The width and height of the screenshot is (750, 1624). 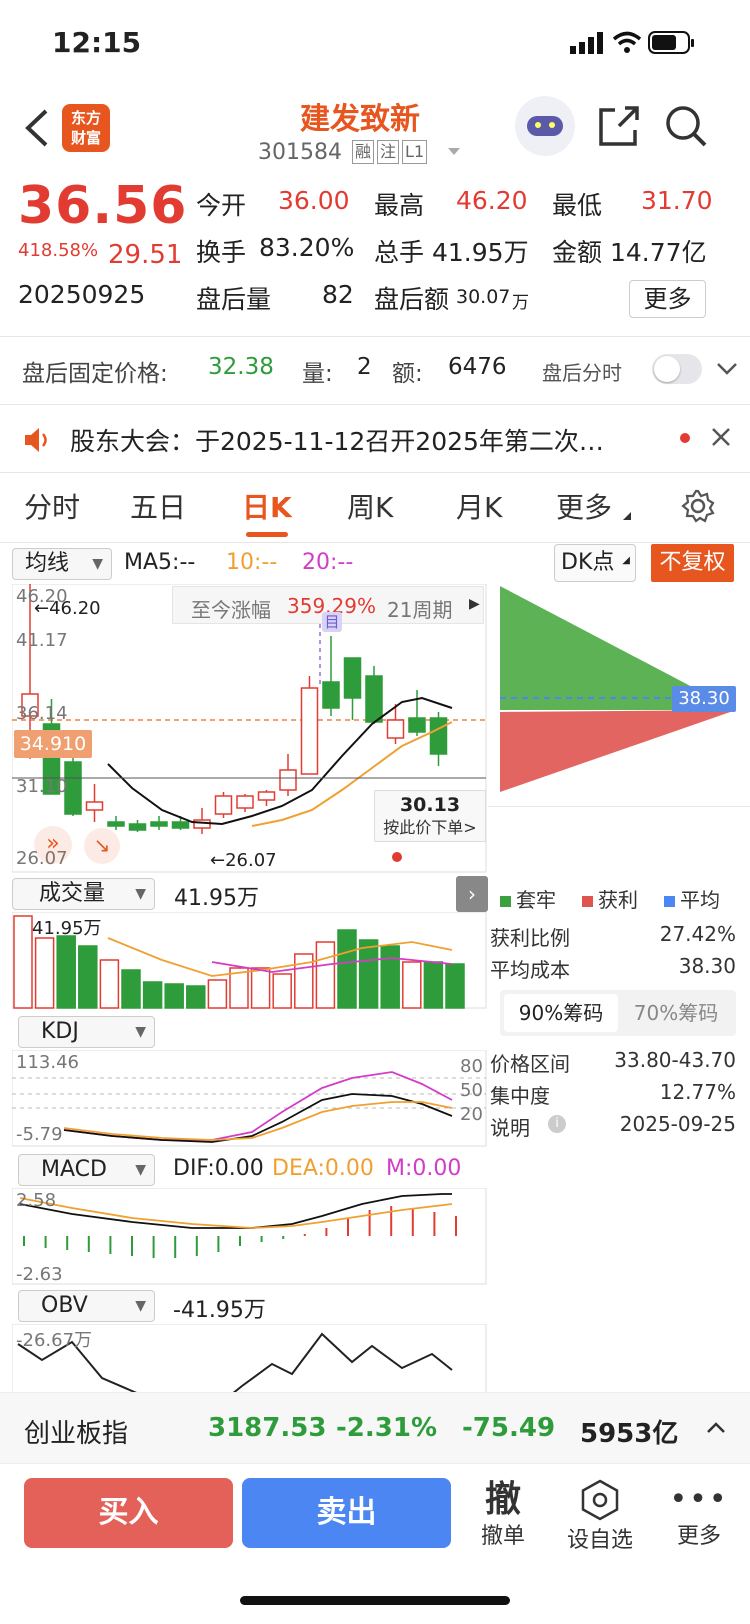 I want to click on kdj-select: KDJ ▼, so click(x=86, y=1032).